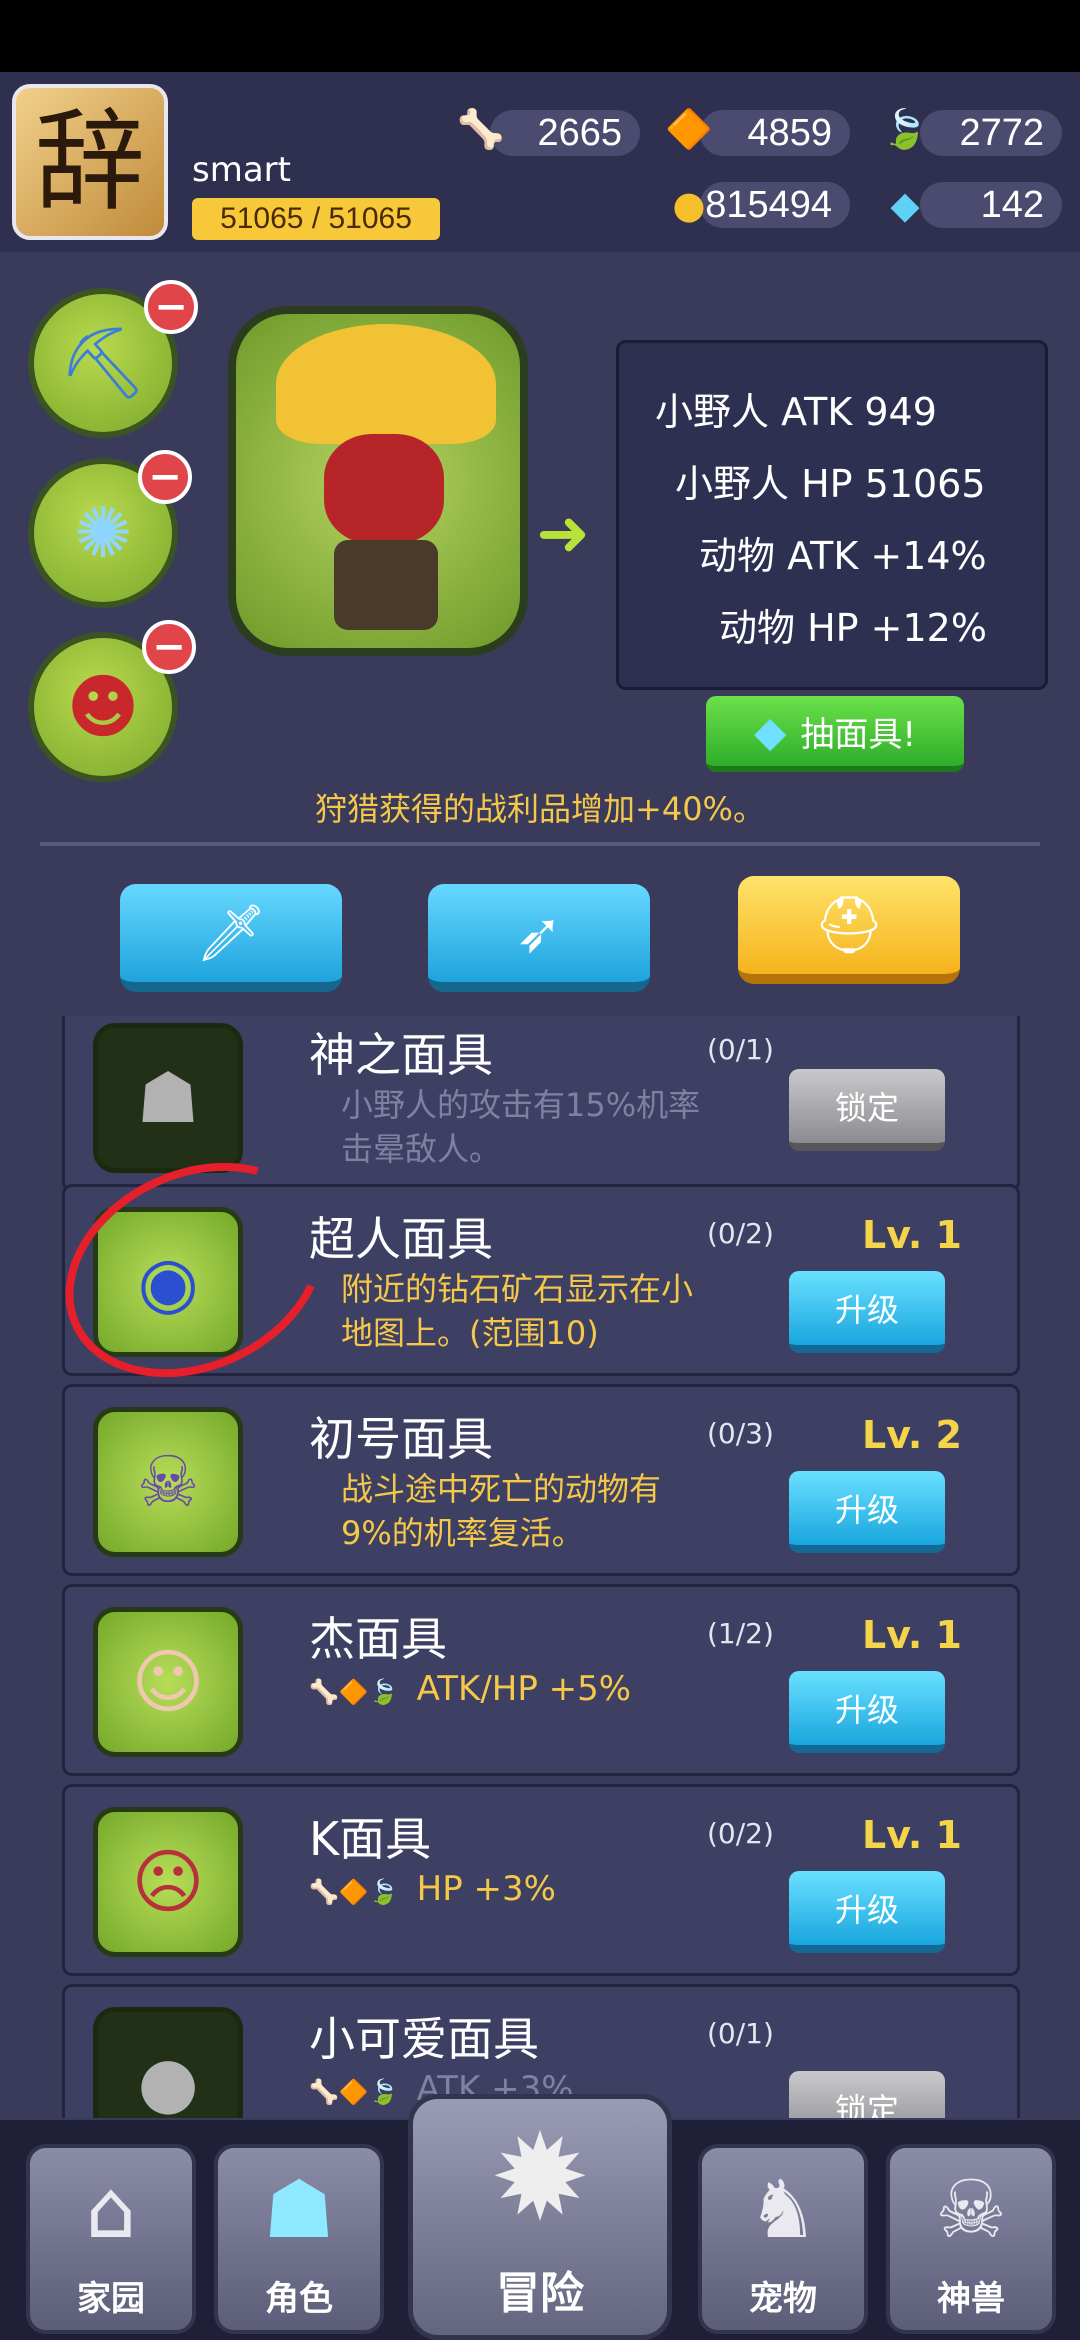  Describe the element at coordinates (905, 128) in the screenshot. I see `leaf-icon: 🍃` at that location.